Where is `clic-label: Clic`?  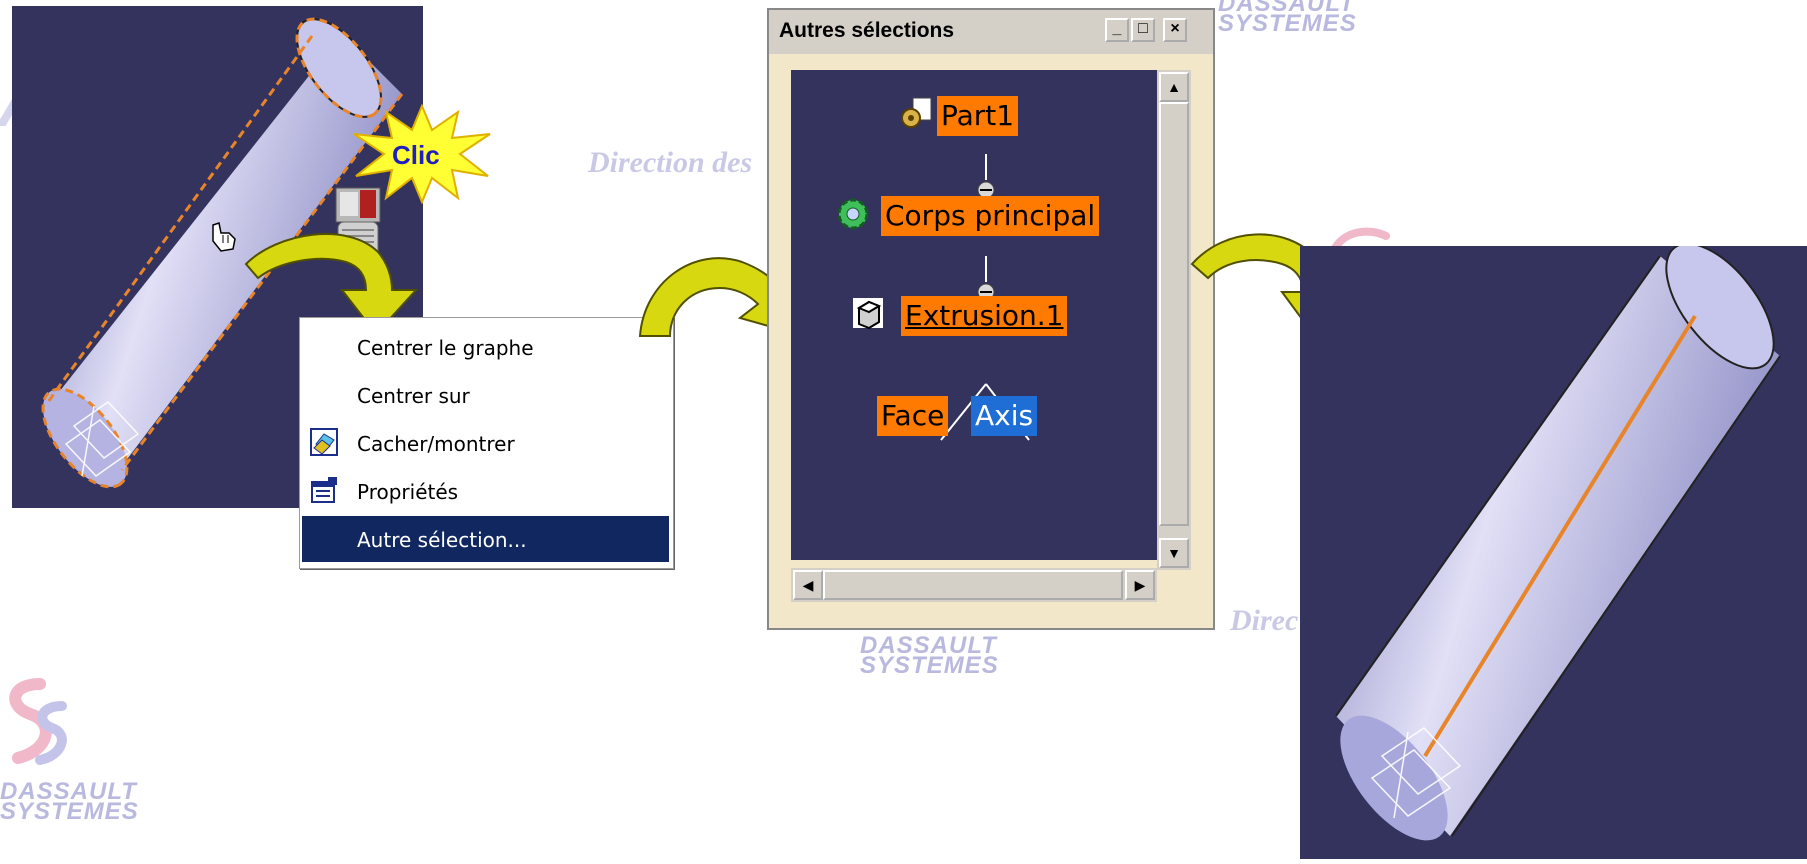 clic-label: Clic is located at coordinates (416, 155).